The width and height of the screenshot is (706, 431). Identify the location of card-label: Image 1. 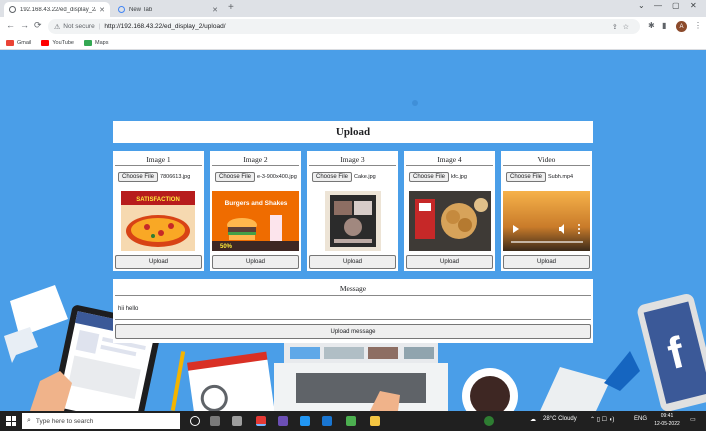
(158, 159).